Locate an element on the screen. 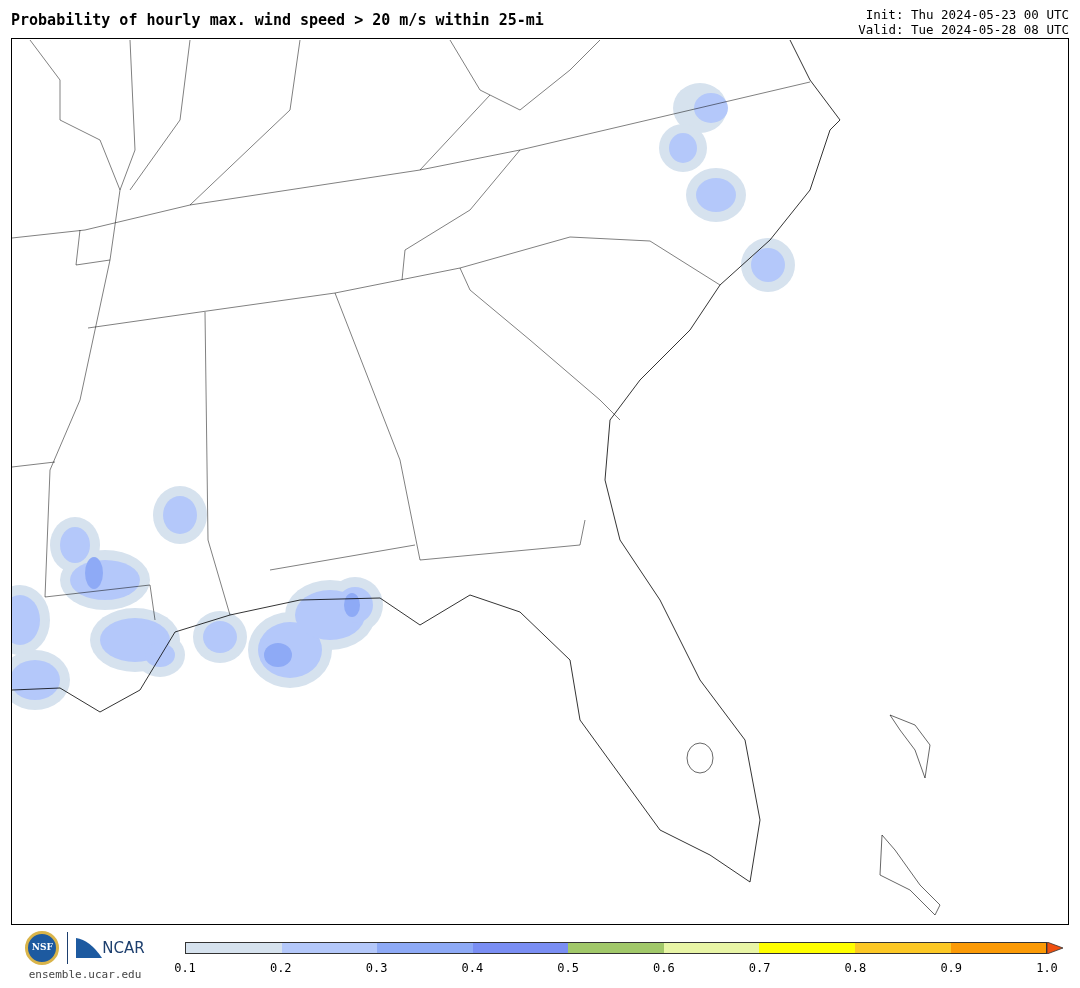  colorbar-tick-label: 0.2 is located at coordinates (280, 968).